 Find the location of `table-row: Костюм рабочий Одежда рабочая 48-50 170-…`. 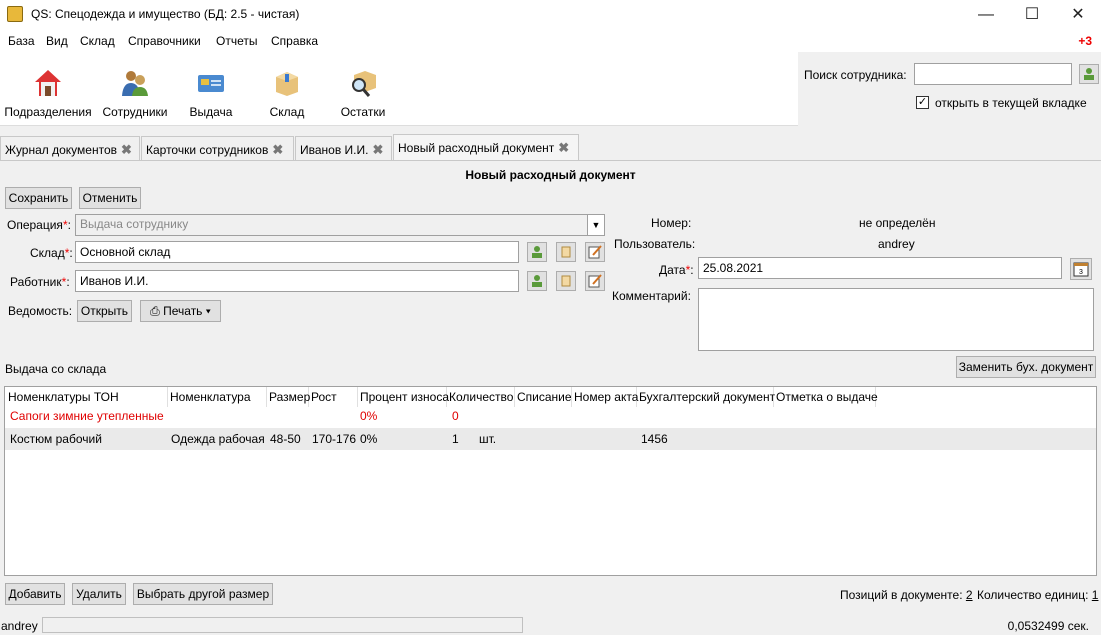

table-row: Костюм рабочий Одежда рабочая 48-50 170-… is located at coordinates (550, 439).